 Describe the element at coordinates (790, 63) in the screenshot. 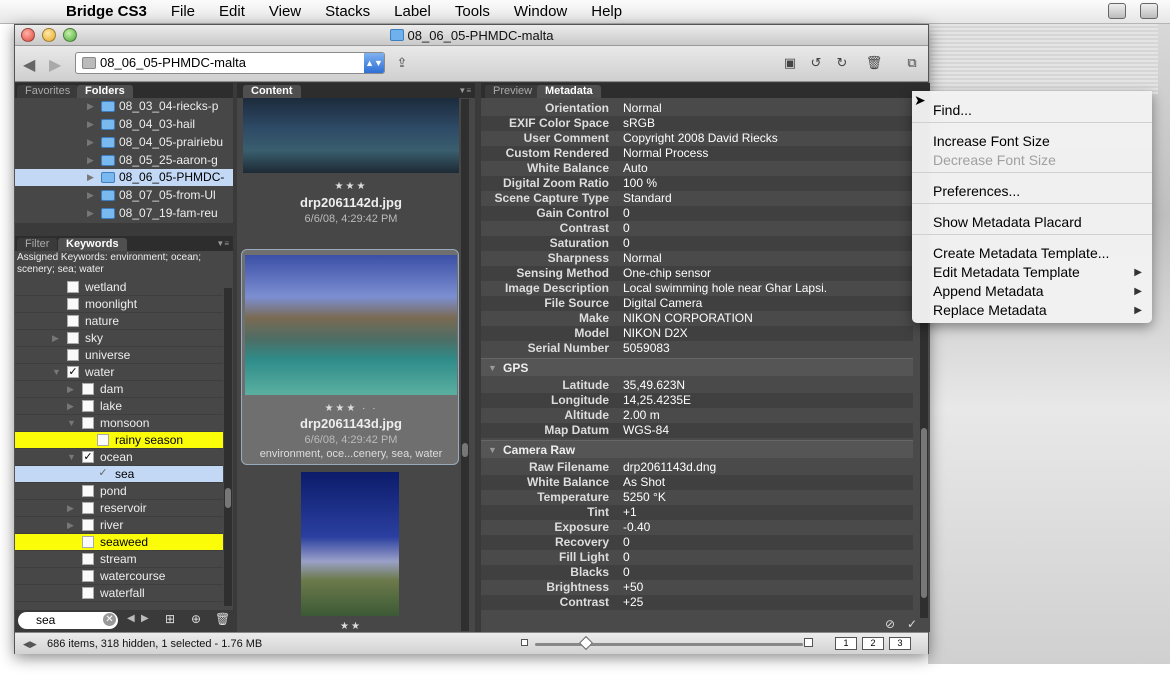

I see `new-folder-icon: ▣` at that location.